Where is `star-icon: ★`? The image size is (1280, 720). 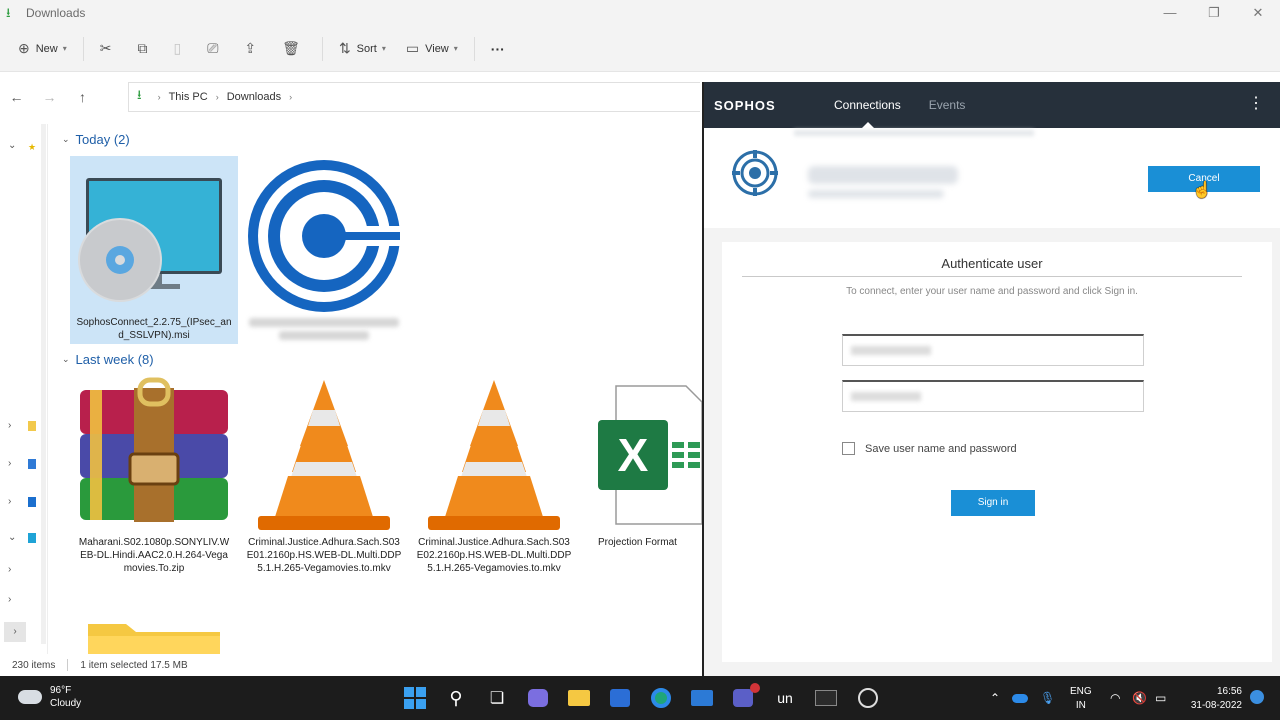
star-icon: ★ is located at coordinates (32, 147).